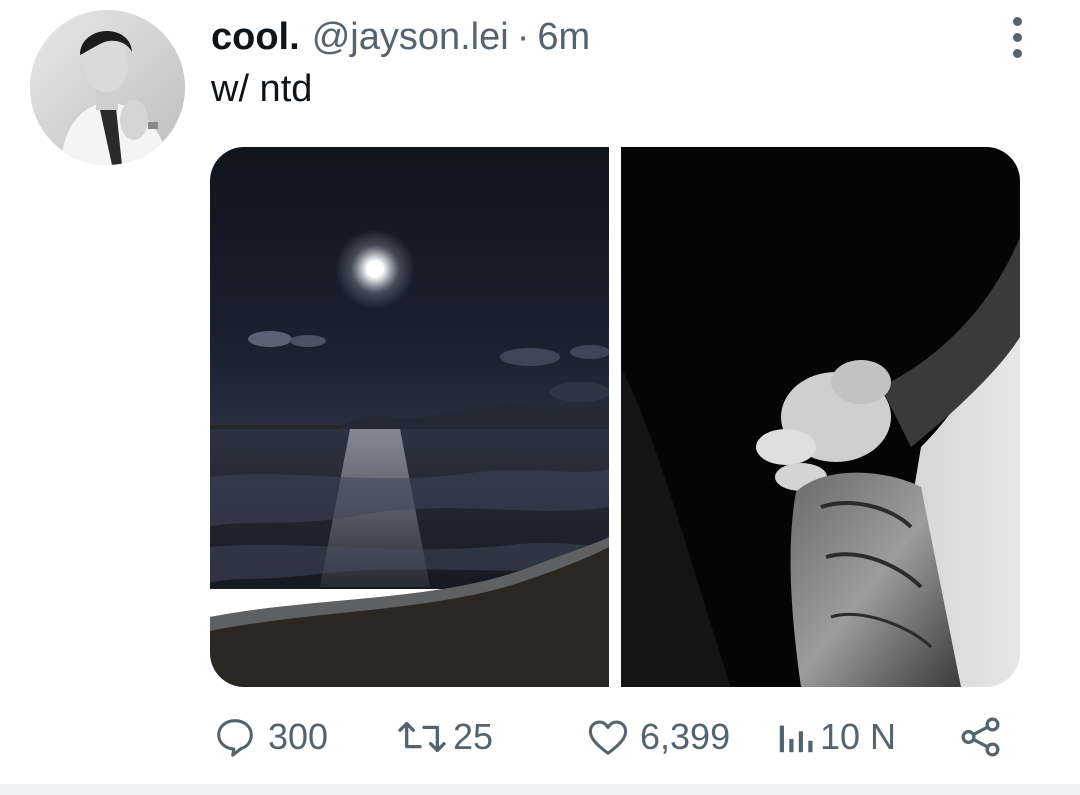  What do you see at coordinates (298, 736) in the screenshot?
I see `reply-count: 300` at bounding box center [298, 736].